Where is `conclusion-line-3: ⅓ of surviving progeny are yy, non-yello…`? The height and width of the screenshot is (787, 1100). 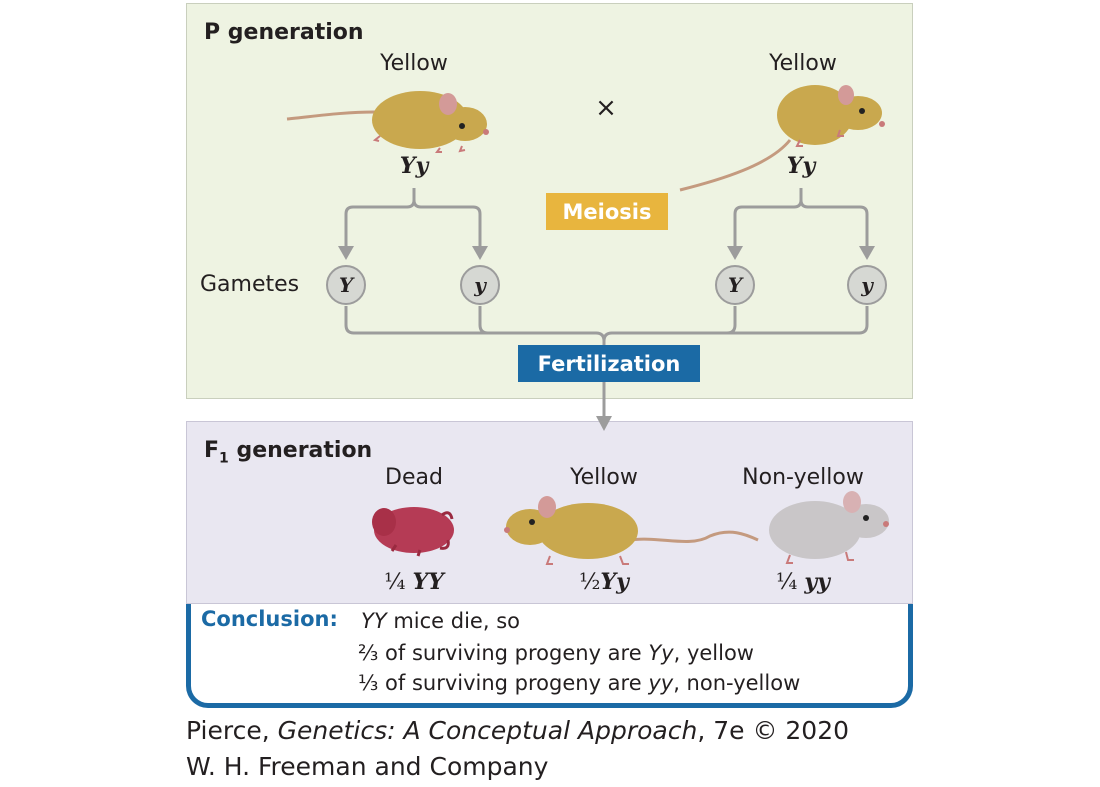
conclusion-line-3: ⅓ of surviving progeny are yy, non-yello… is located at coordinates (579, 683).